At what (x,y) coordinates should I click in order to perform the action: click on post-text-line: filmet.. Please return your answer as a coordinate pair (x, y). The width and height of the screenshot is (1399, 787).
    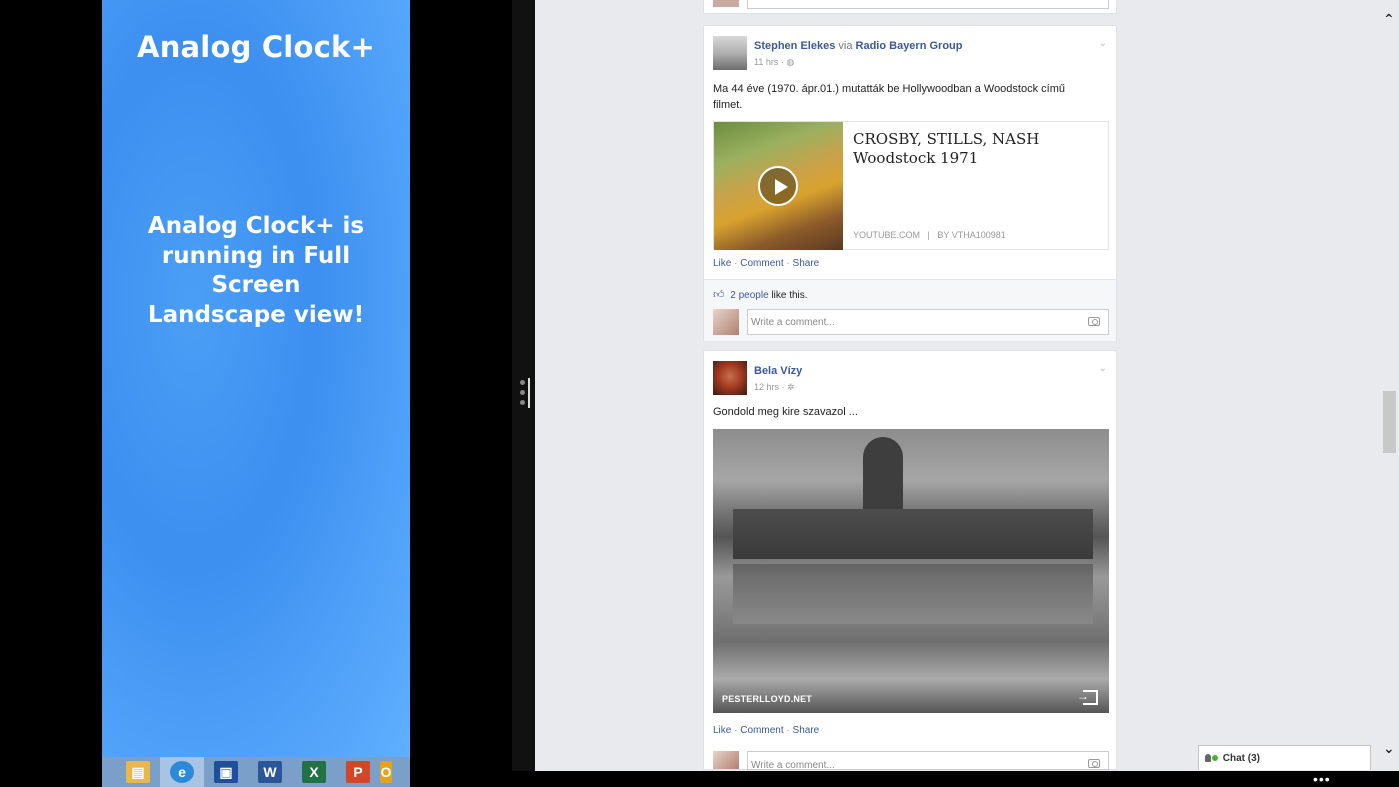
    Looking at the image, I should click on (728, 105).